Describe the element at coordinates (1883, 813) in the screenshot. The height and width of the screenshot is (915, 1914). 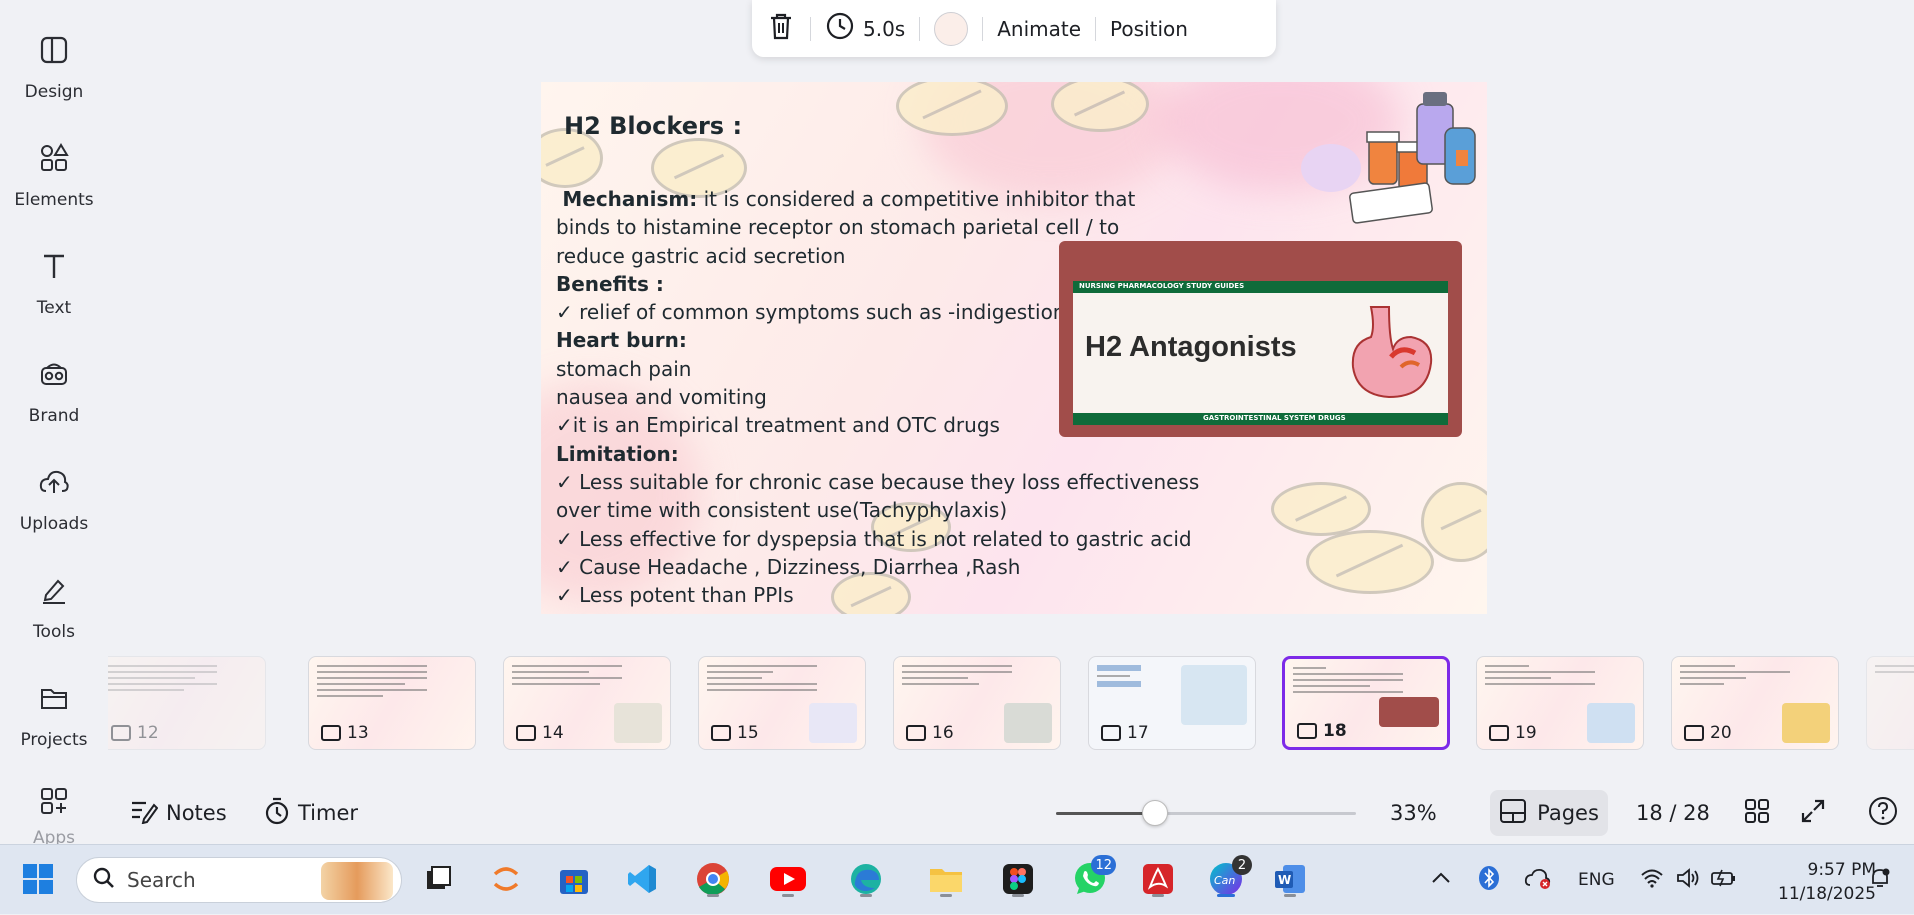
I see `help-button` at that location.